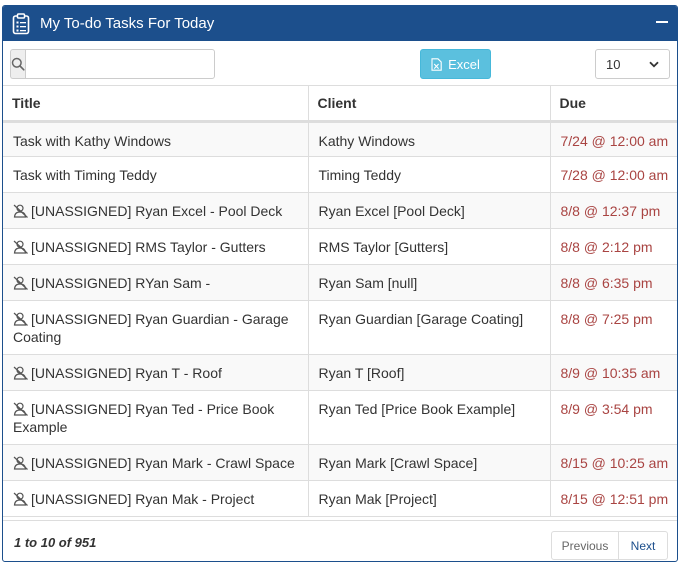  I want to click on task-title: [UNASSIGNED] Ryan Excel - Pool Deck, so click(157, 211).